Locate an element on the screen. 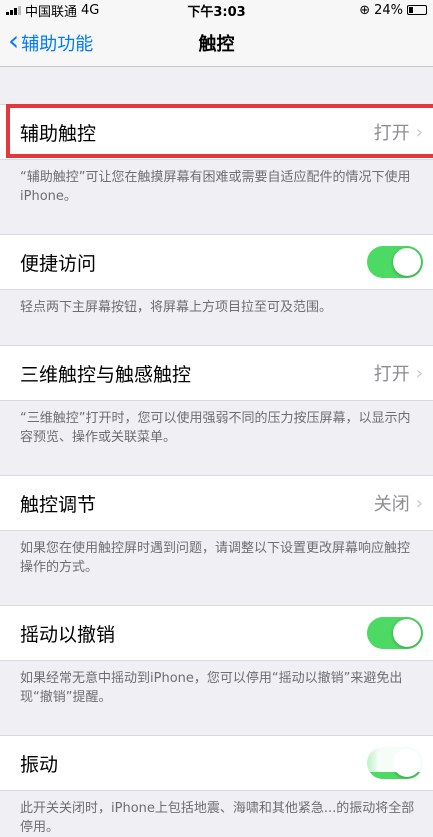 The image size is (433, 837). row-note: 此开关关闭时，iPhone上包括地震、海啸和其他紧急...的振动将全部停用。 is located at coordinates (217, 818).